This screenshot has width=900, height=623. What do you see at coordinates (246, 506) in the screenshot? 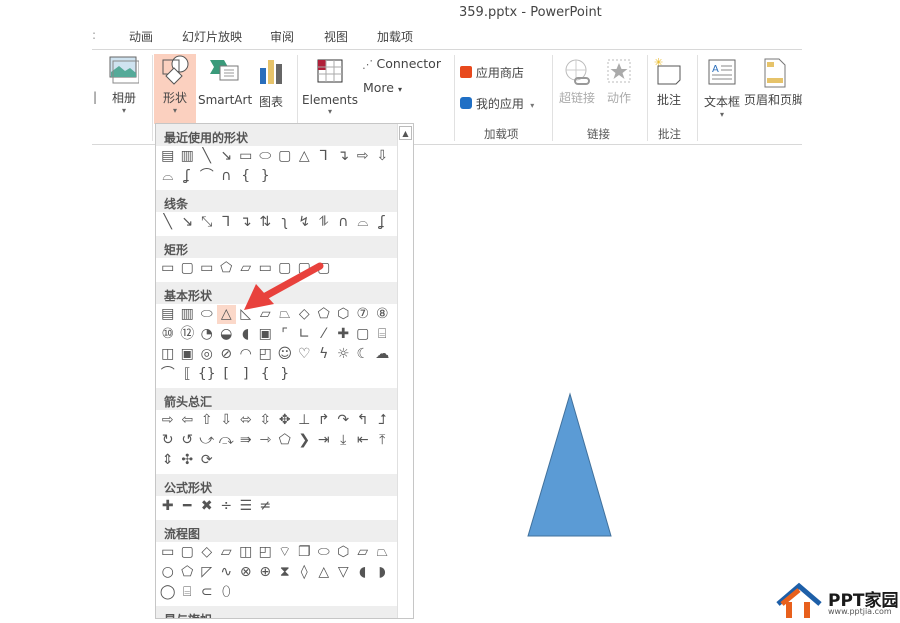
I see `shape-equal-icon: ☰` at bounding box center [246, 506].